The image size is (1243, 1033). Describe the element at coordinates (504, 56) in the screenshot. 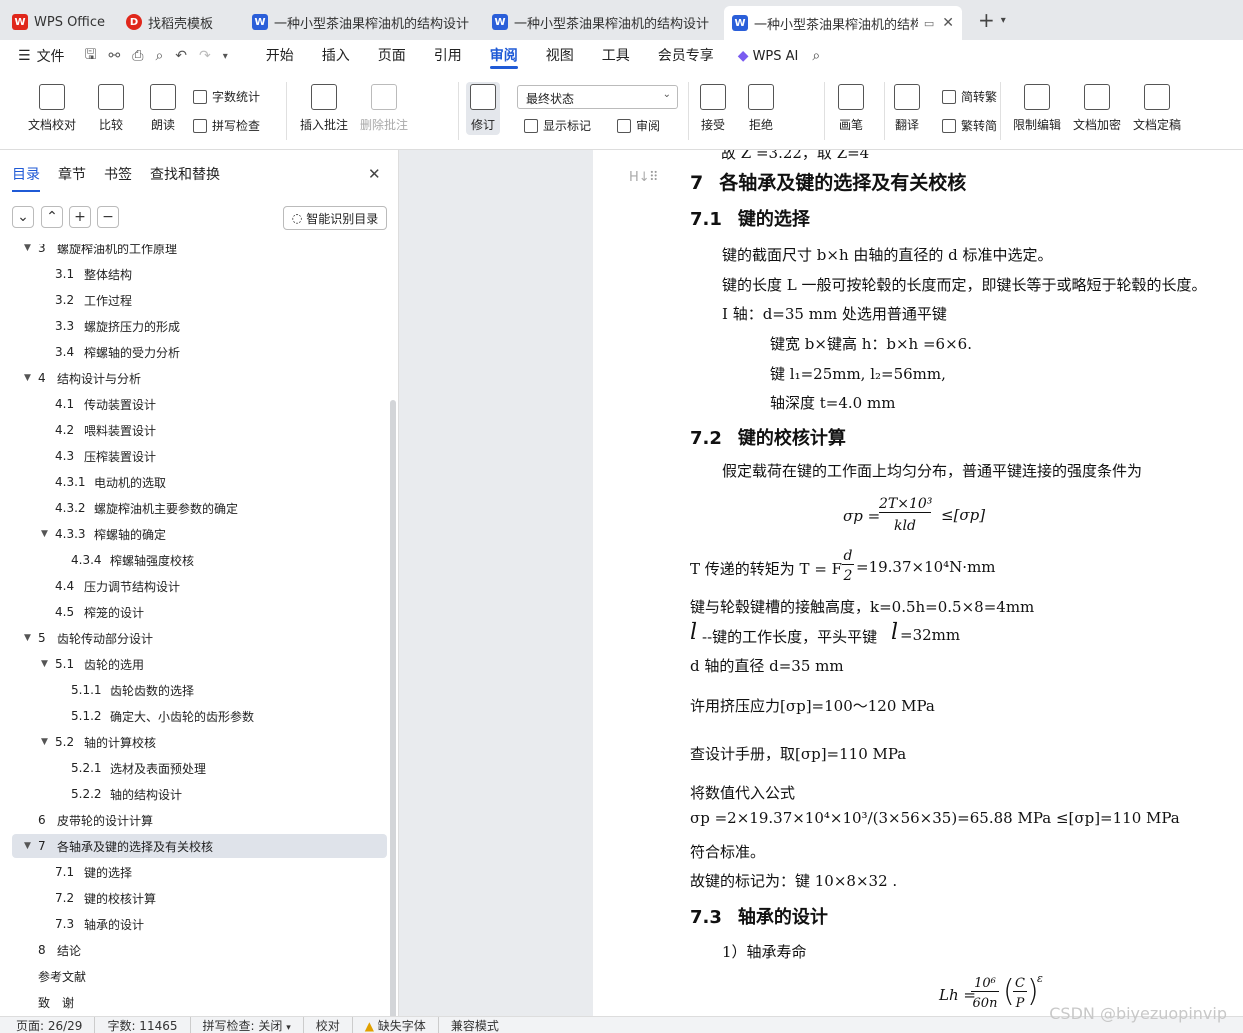

I see `menu-review: 审阅` at that location.